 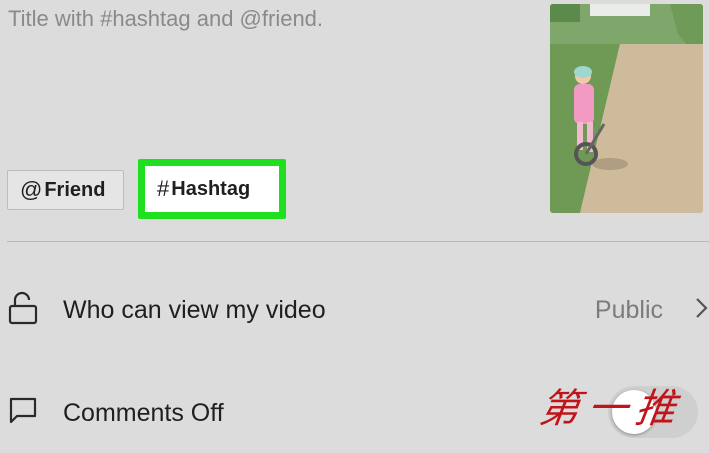 What do you see at coordinates (702, 310) in the screenshot?
I see `chevron-right-icon` at bounding box center [702, 310].